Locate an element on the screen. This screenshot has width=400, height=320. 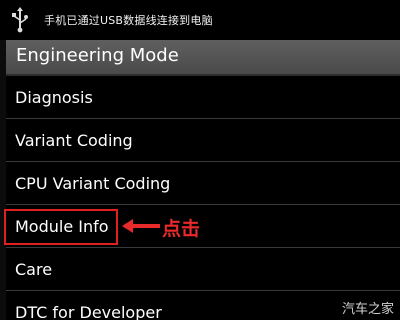
page-title: Engineering Mode is located at coordinates (97, 55).